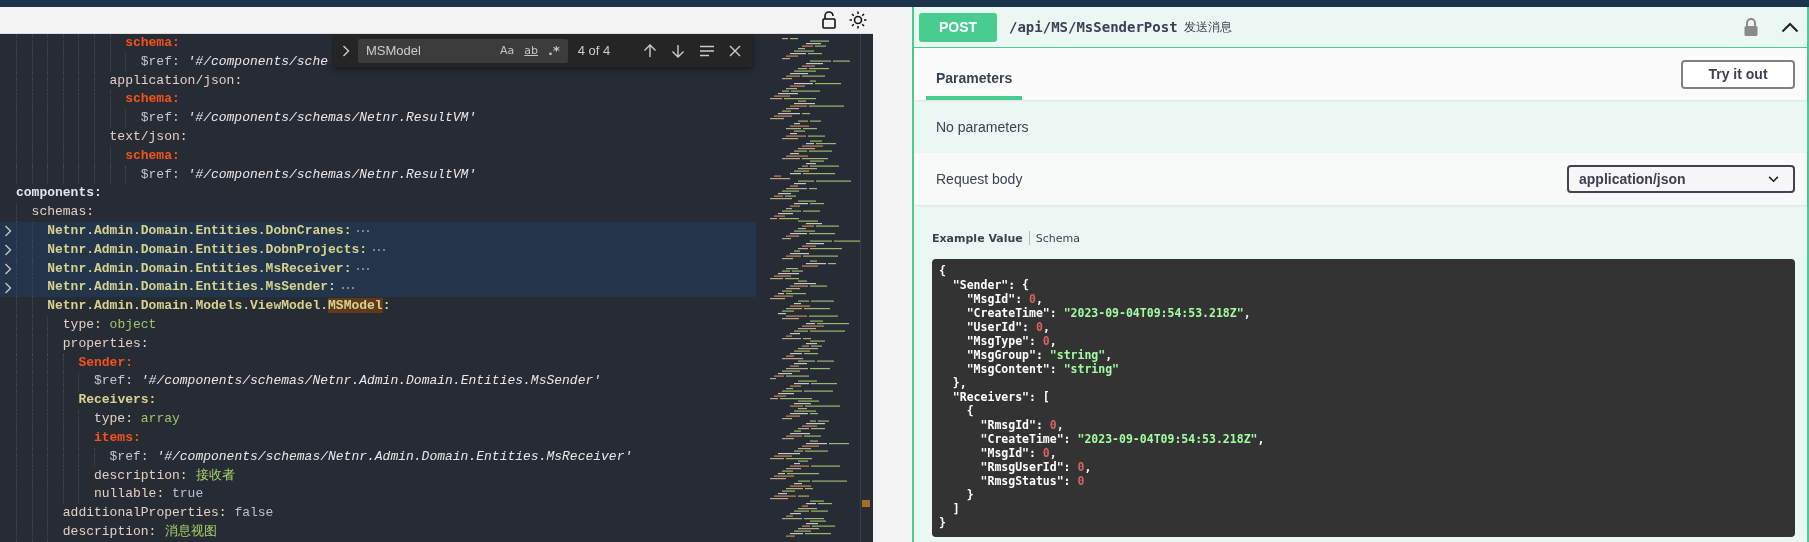 This screenshot has width=1809, height=542. Describe the element at coordinates (991, 285) in the screenshot. I see `code-line: "Sender": {` at that location.